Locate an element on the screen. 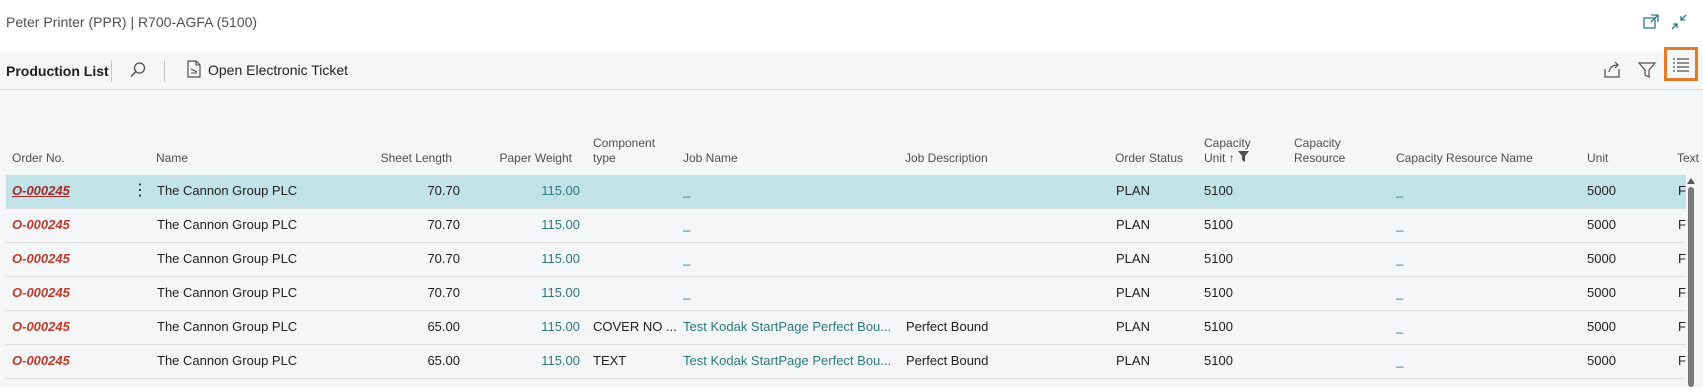  column-header-capacity-resource: Capacity Resource is located at coordinates (1319, 151).